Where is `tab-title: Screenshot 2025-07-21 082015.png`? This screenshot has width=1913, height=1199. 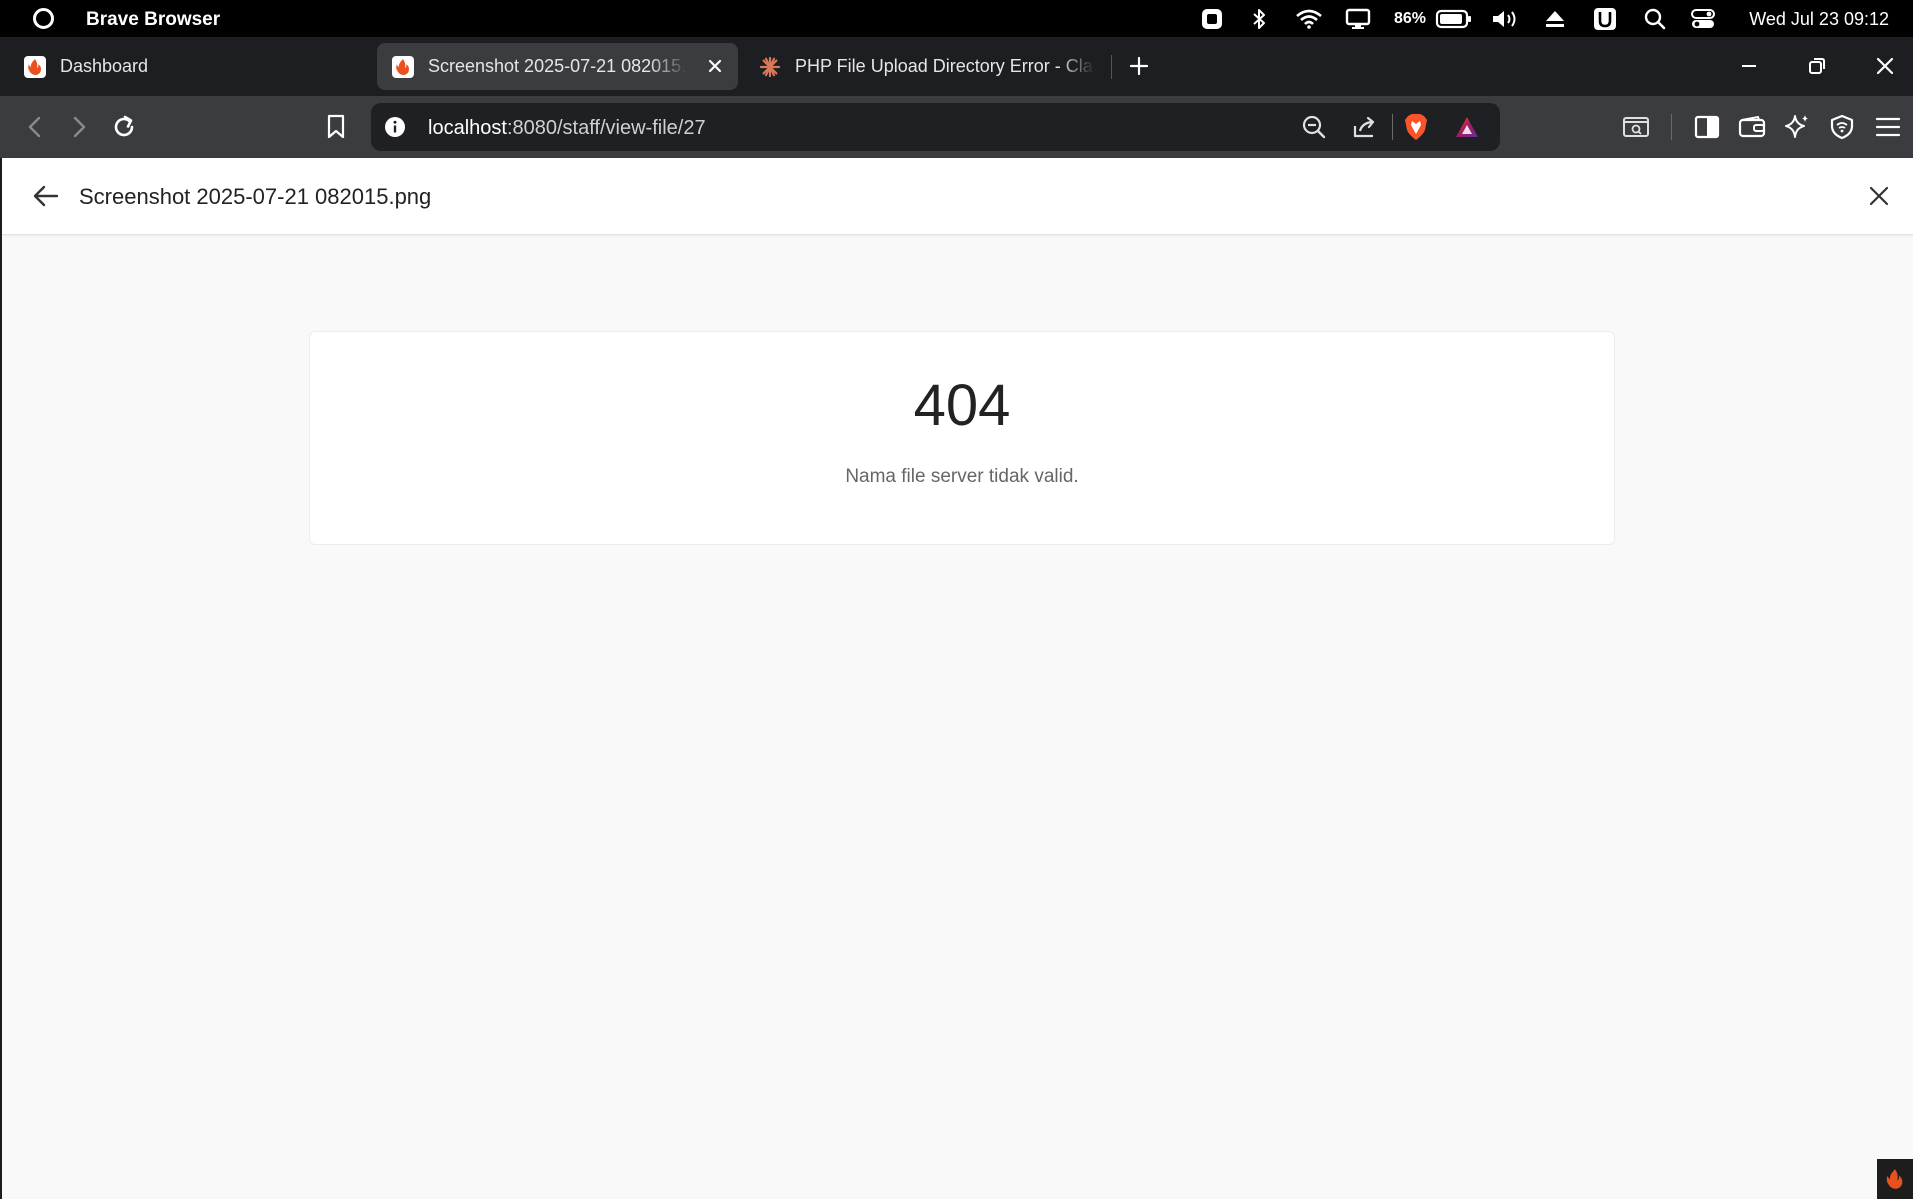
tab-title: Screenshot 2025-07-21 082015.png is located at coordinates (558, 66).